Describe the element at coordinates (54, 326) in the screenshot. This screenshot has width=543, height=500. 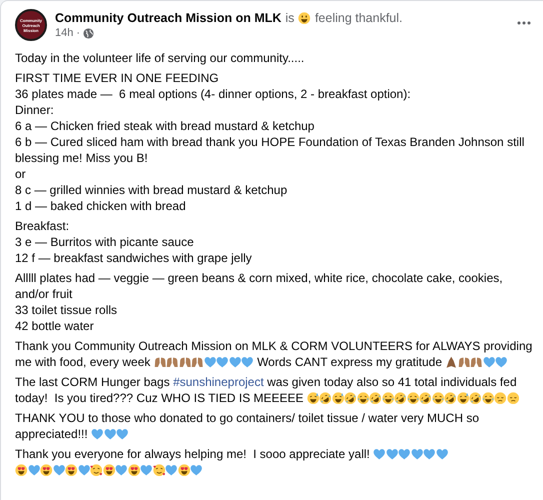
I see `post-text: 42 bottle water` at that location.